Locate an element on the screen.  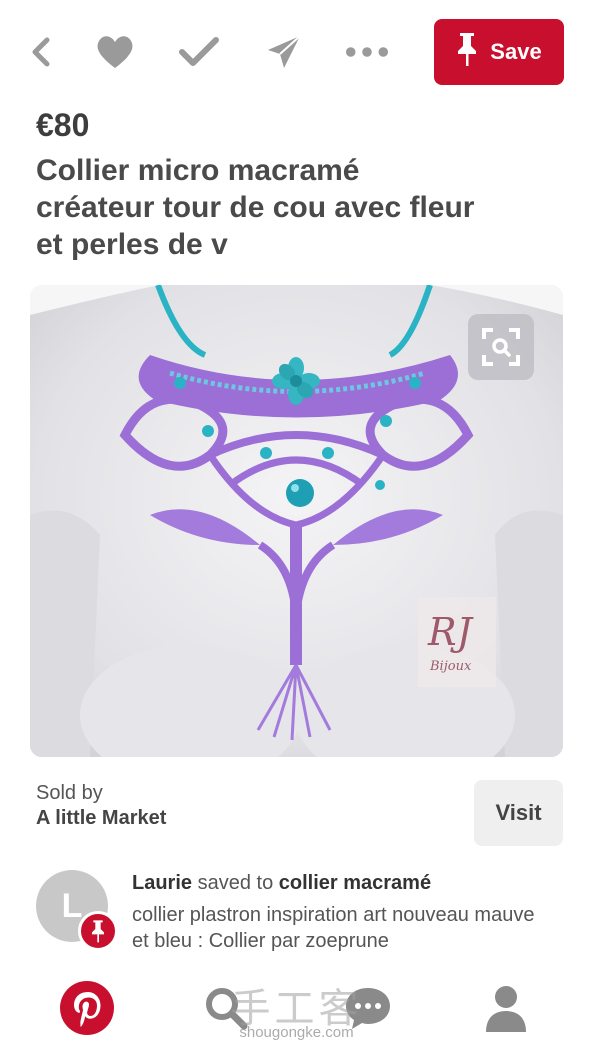
seller-name: A little Market is located at coordinates (101, 818).